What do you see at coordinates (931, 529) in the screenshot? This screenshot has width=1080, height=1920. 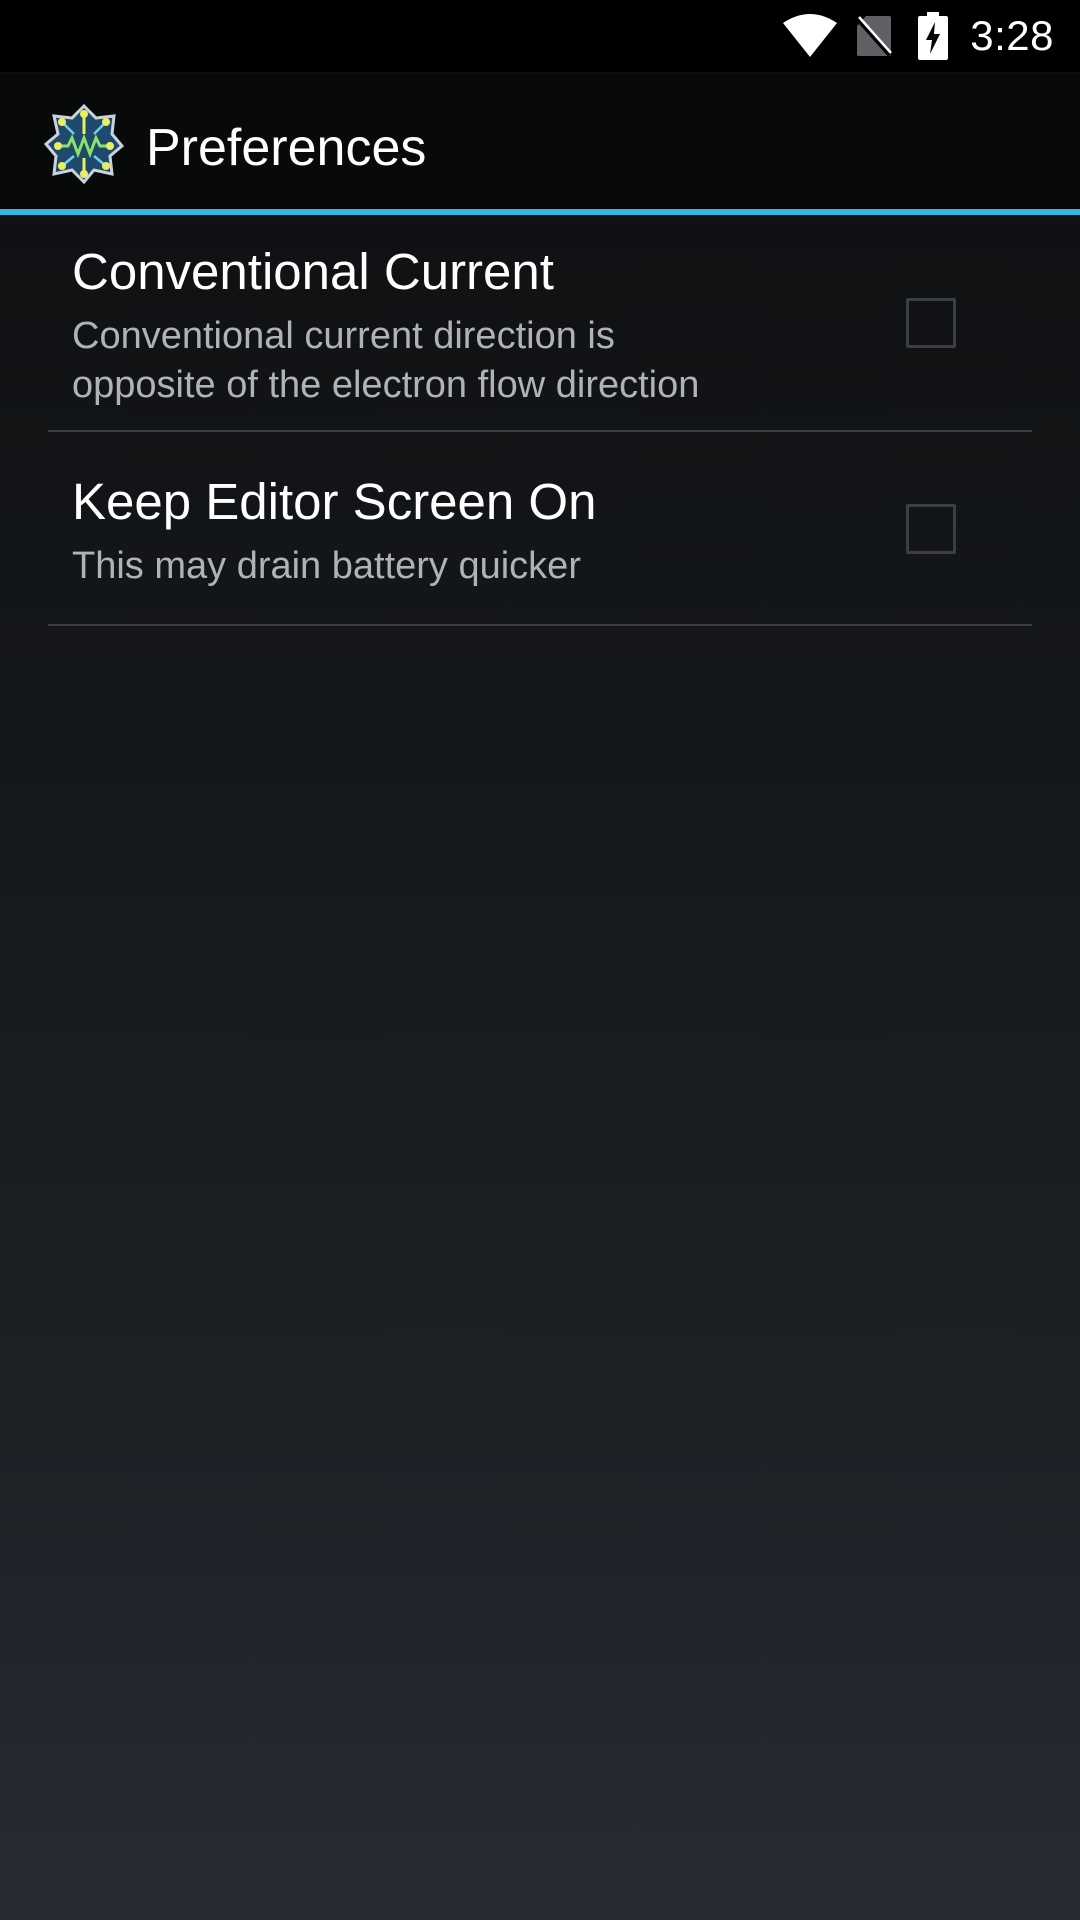 I see `keep-screen-on-checkbox` at bounding box center [931, 529].